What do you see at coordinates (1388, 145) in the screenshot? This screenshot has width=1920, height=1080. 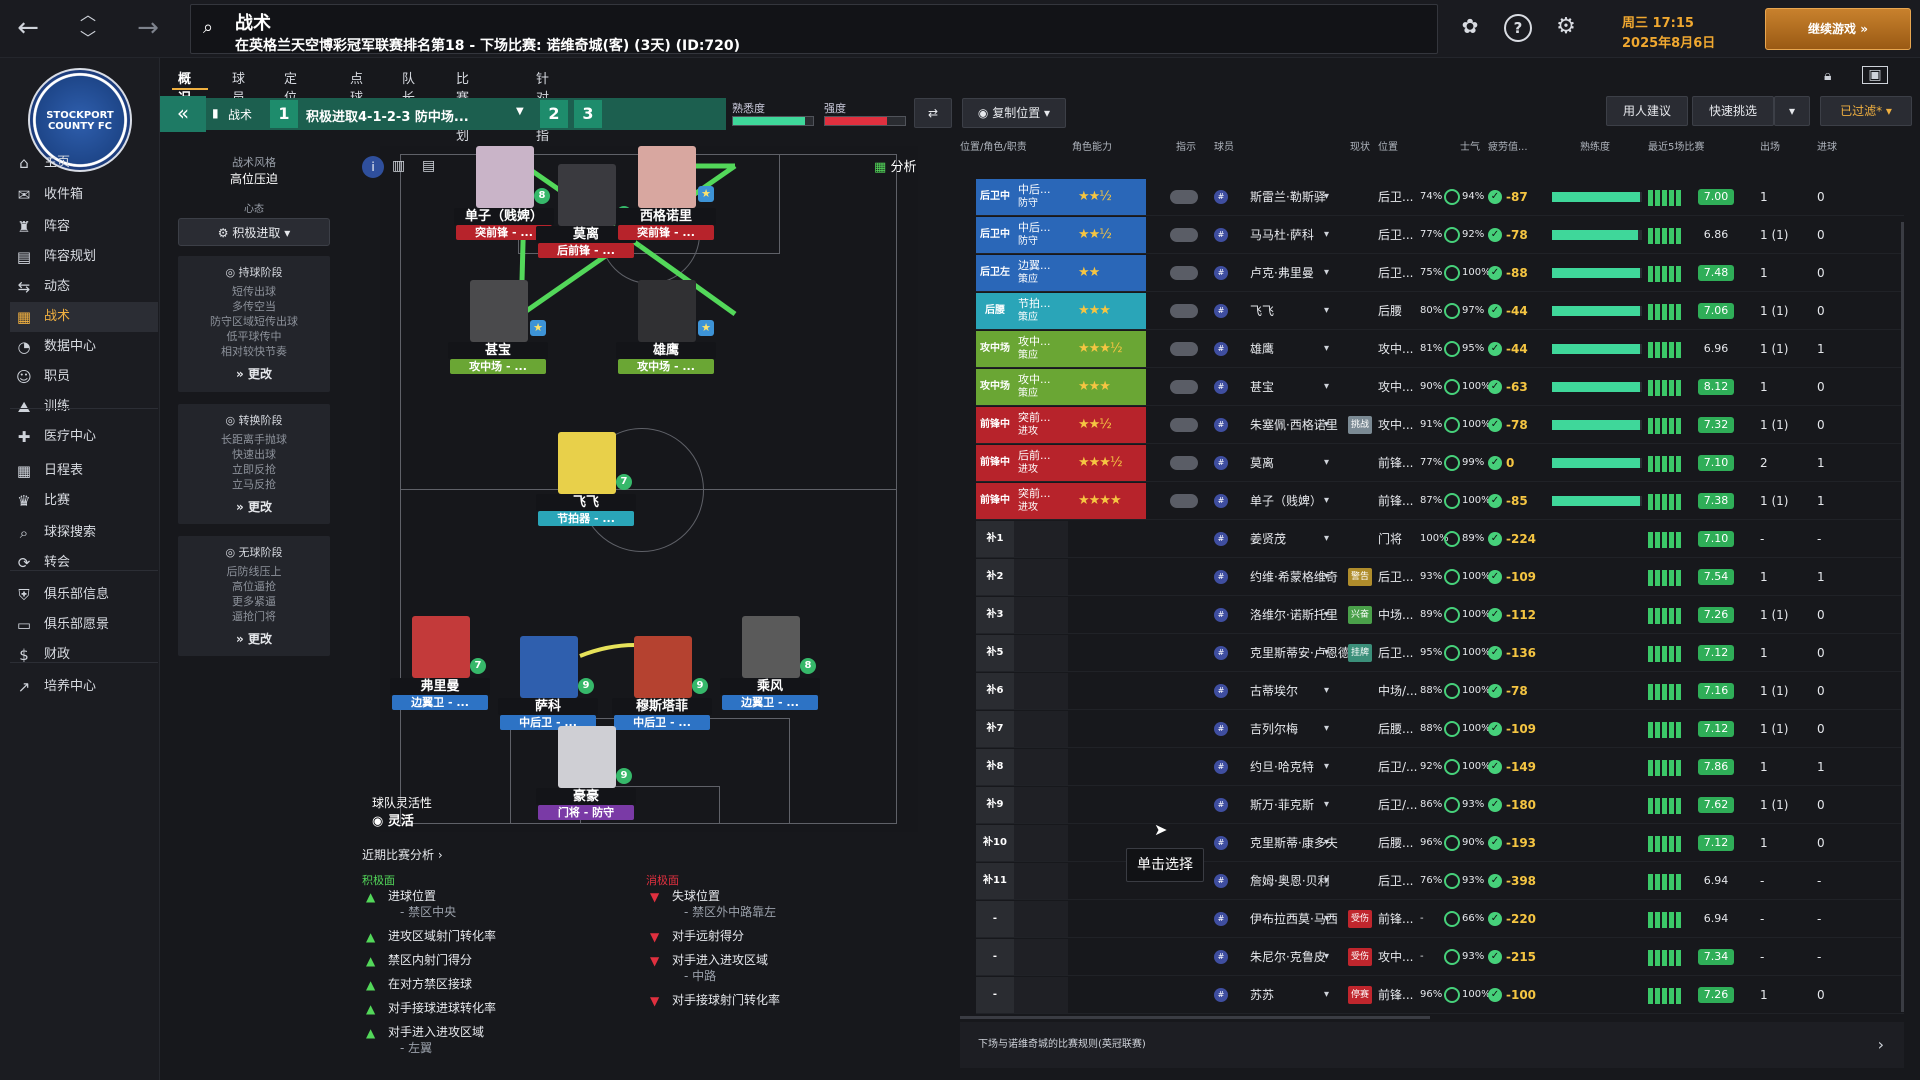 I see `col-pos: 位置` at bounding box center [1388, 145].